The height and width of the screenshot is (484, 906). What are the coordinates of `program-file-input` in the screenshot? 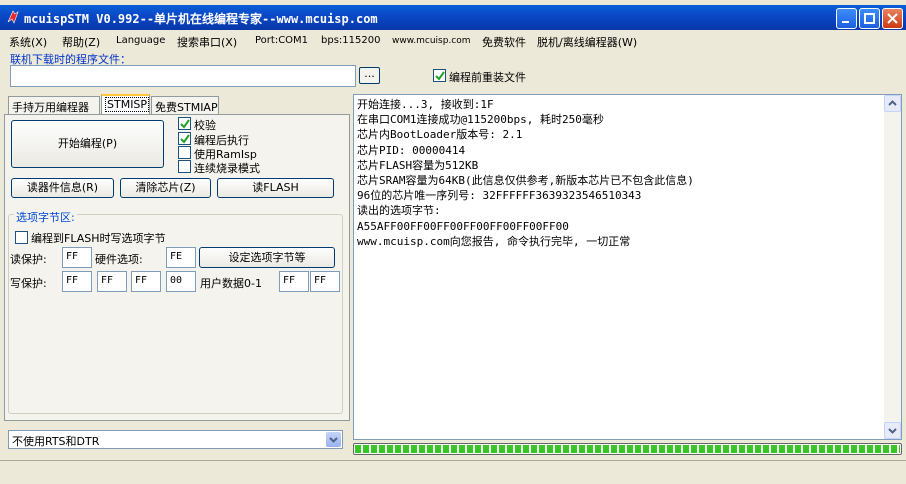 It's located at (183, 76).